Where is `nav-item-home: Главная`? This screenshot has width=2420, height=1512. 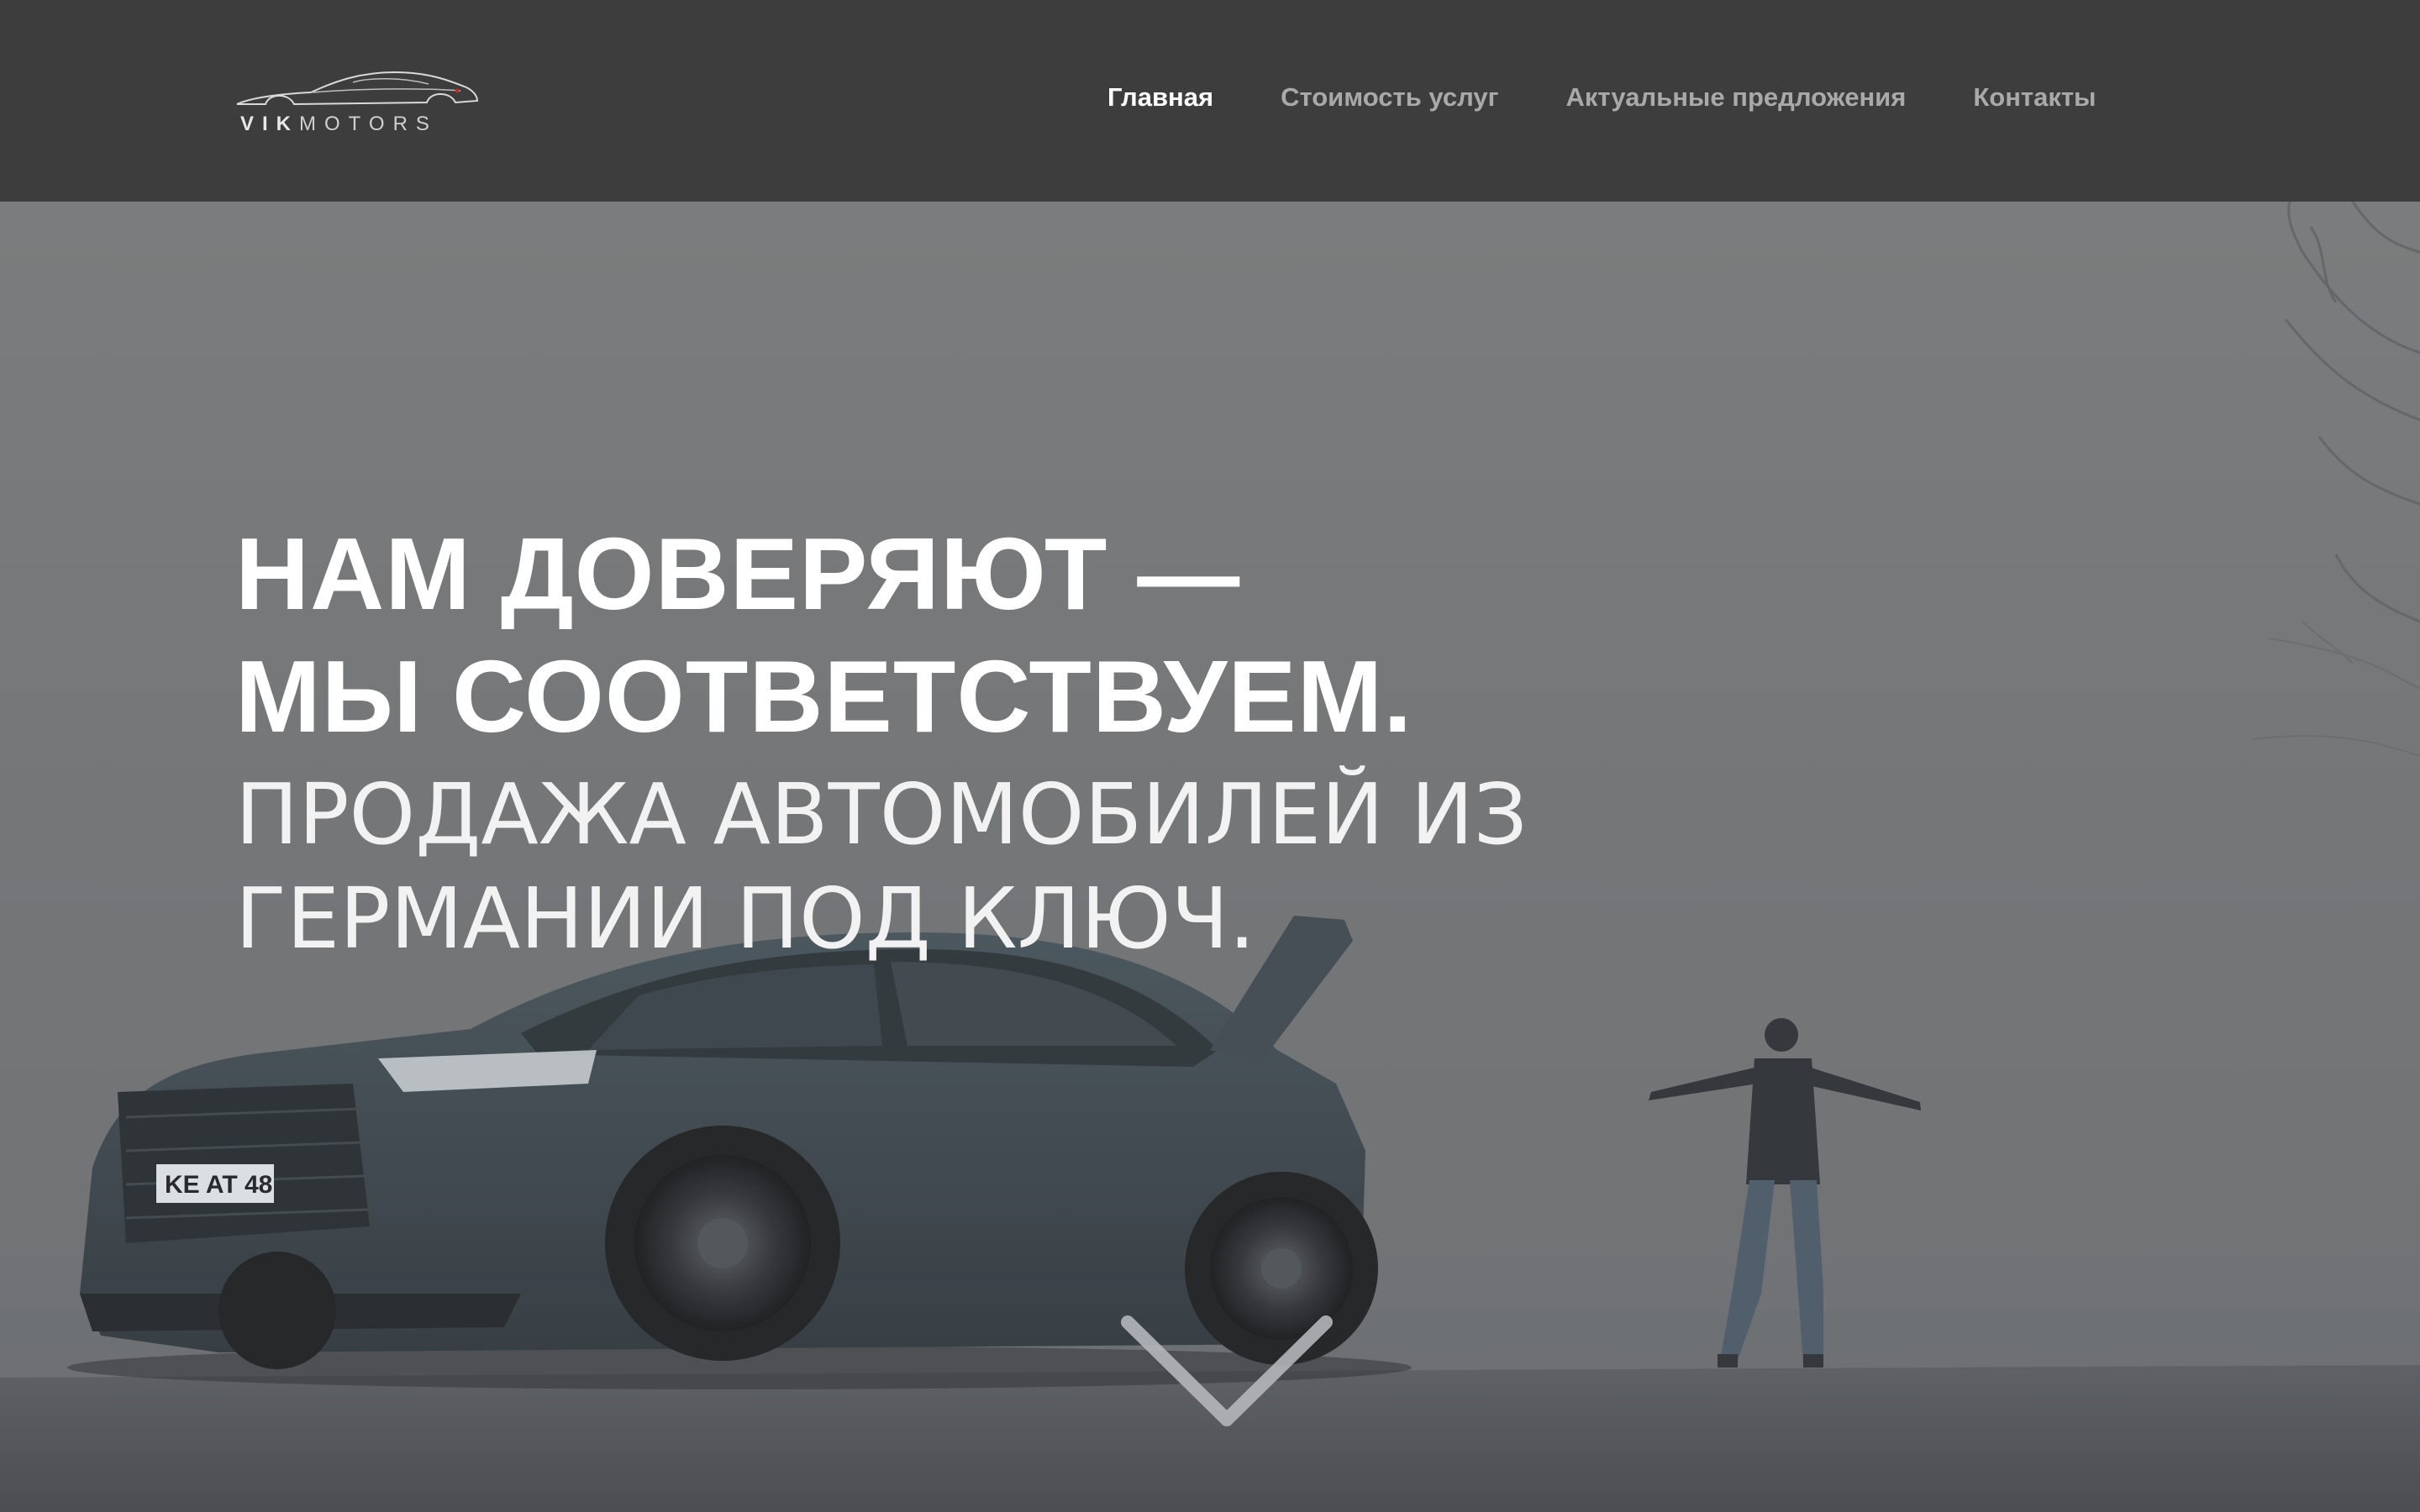 nav-item-home: Главная is located at coordinates (1160, 97).